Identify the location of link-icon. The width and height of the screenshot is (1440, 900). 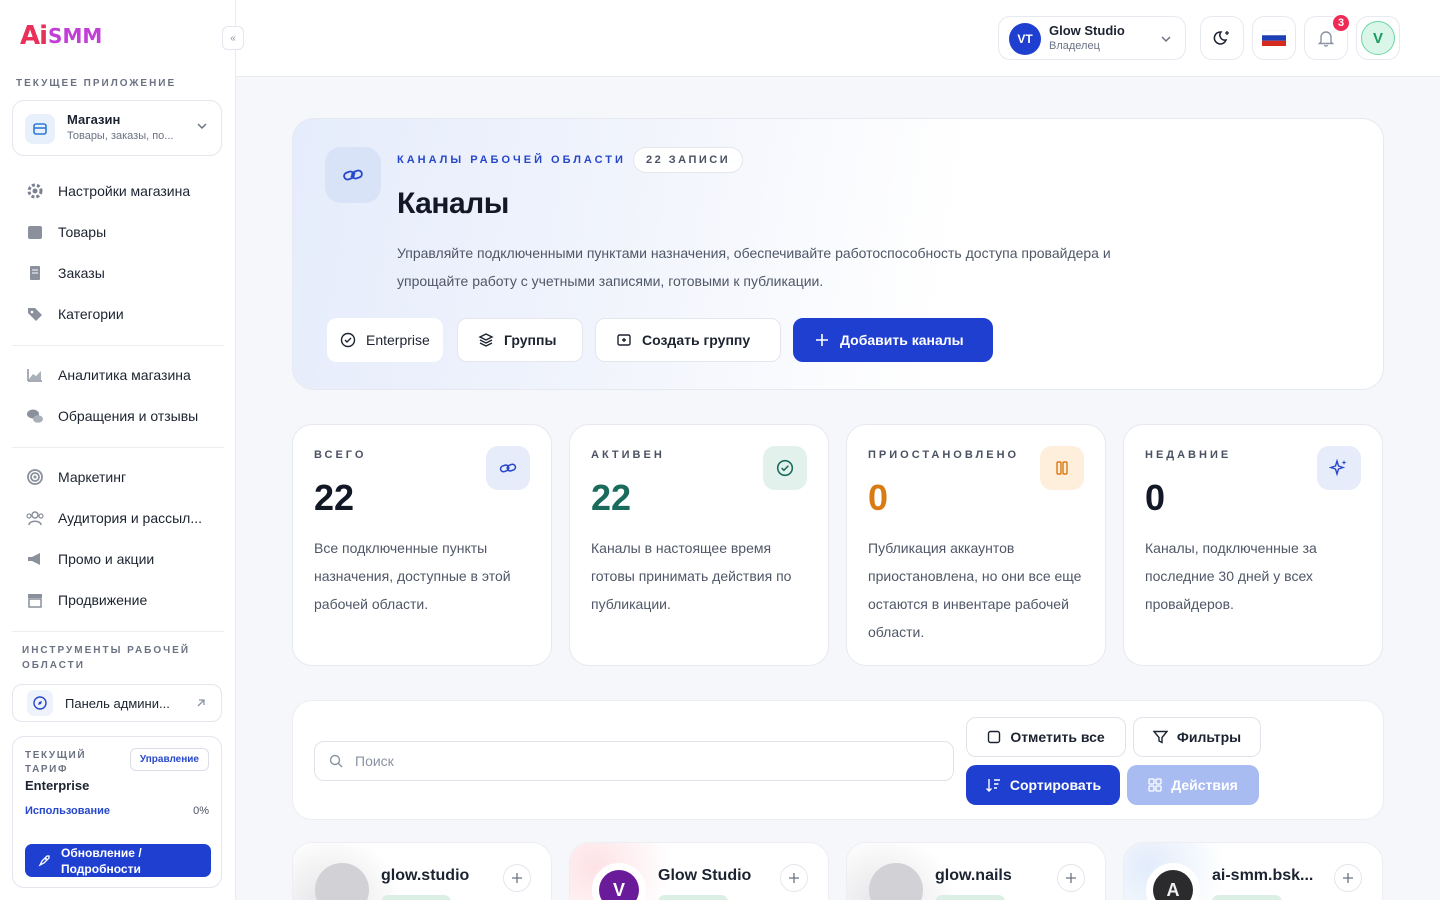
(508, 468).